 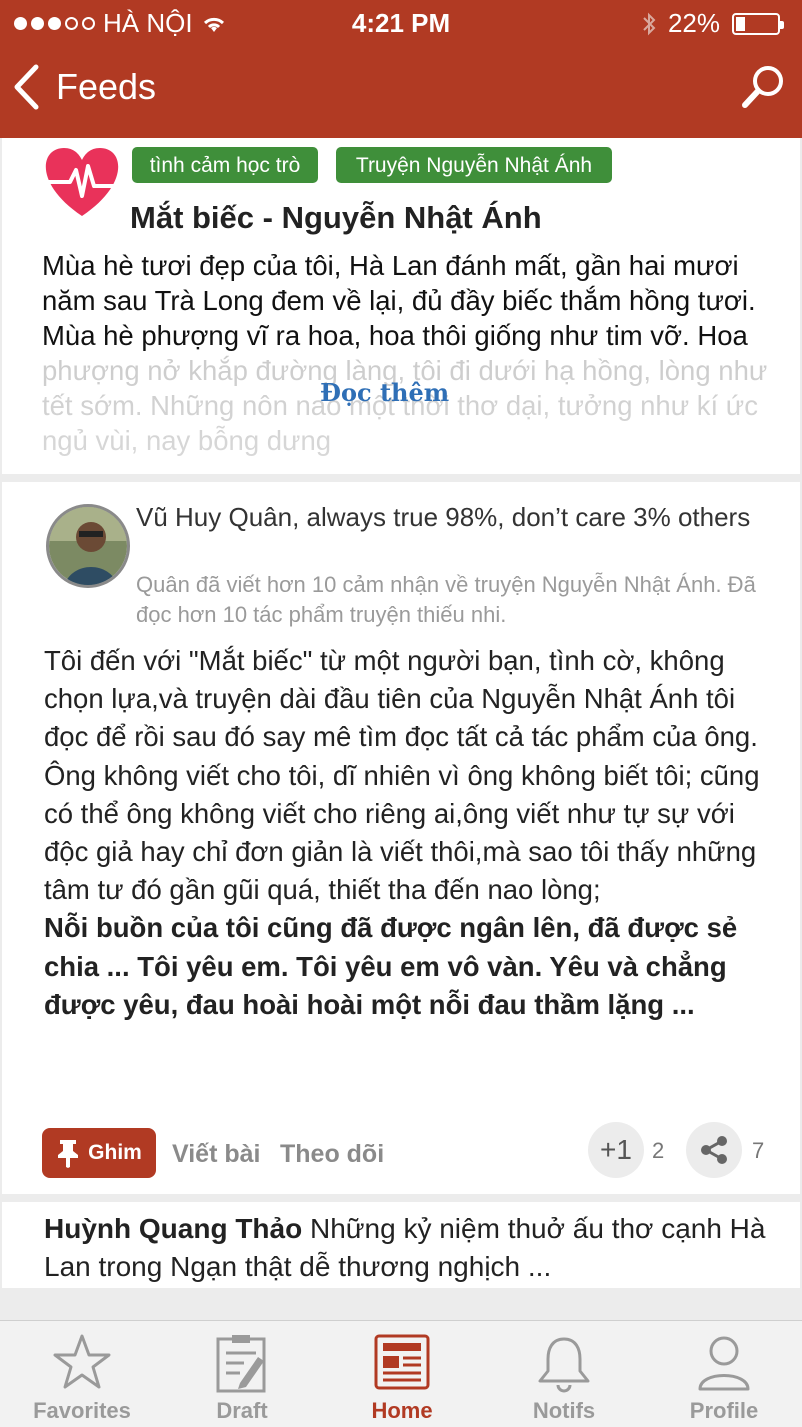 I want to click on back-button: Feeds, so click(x=84, y=87).